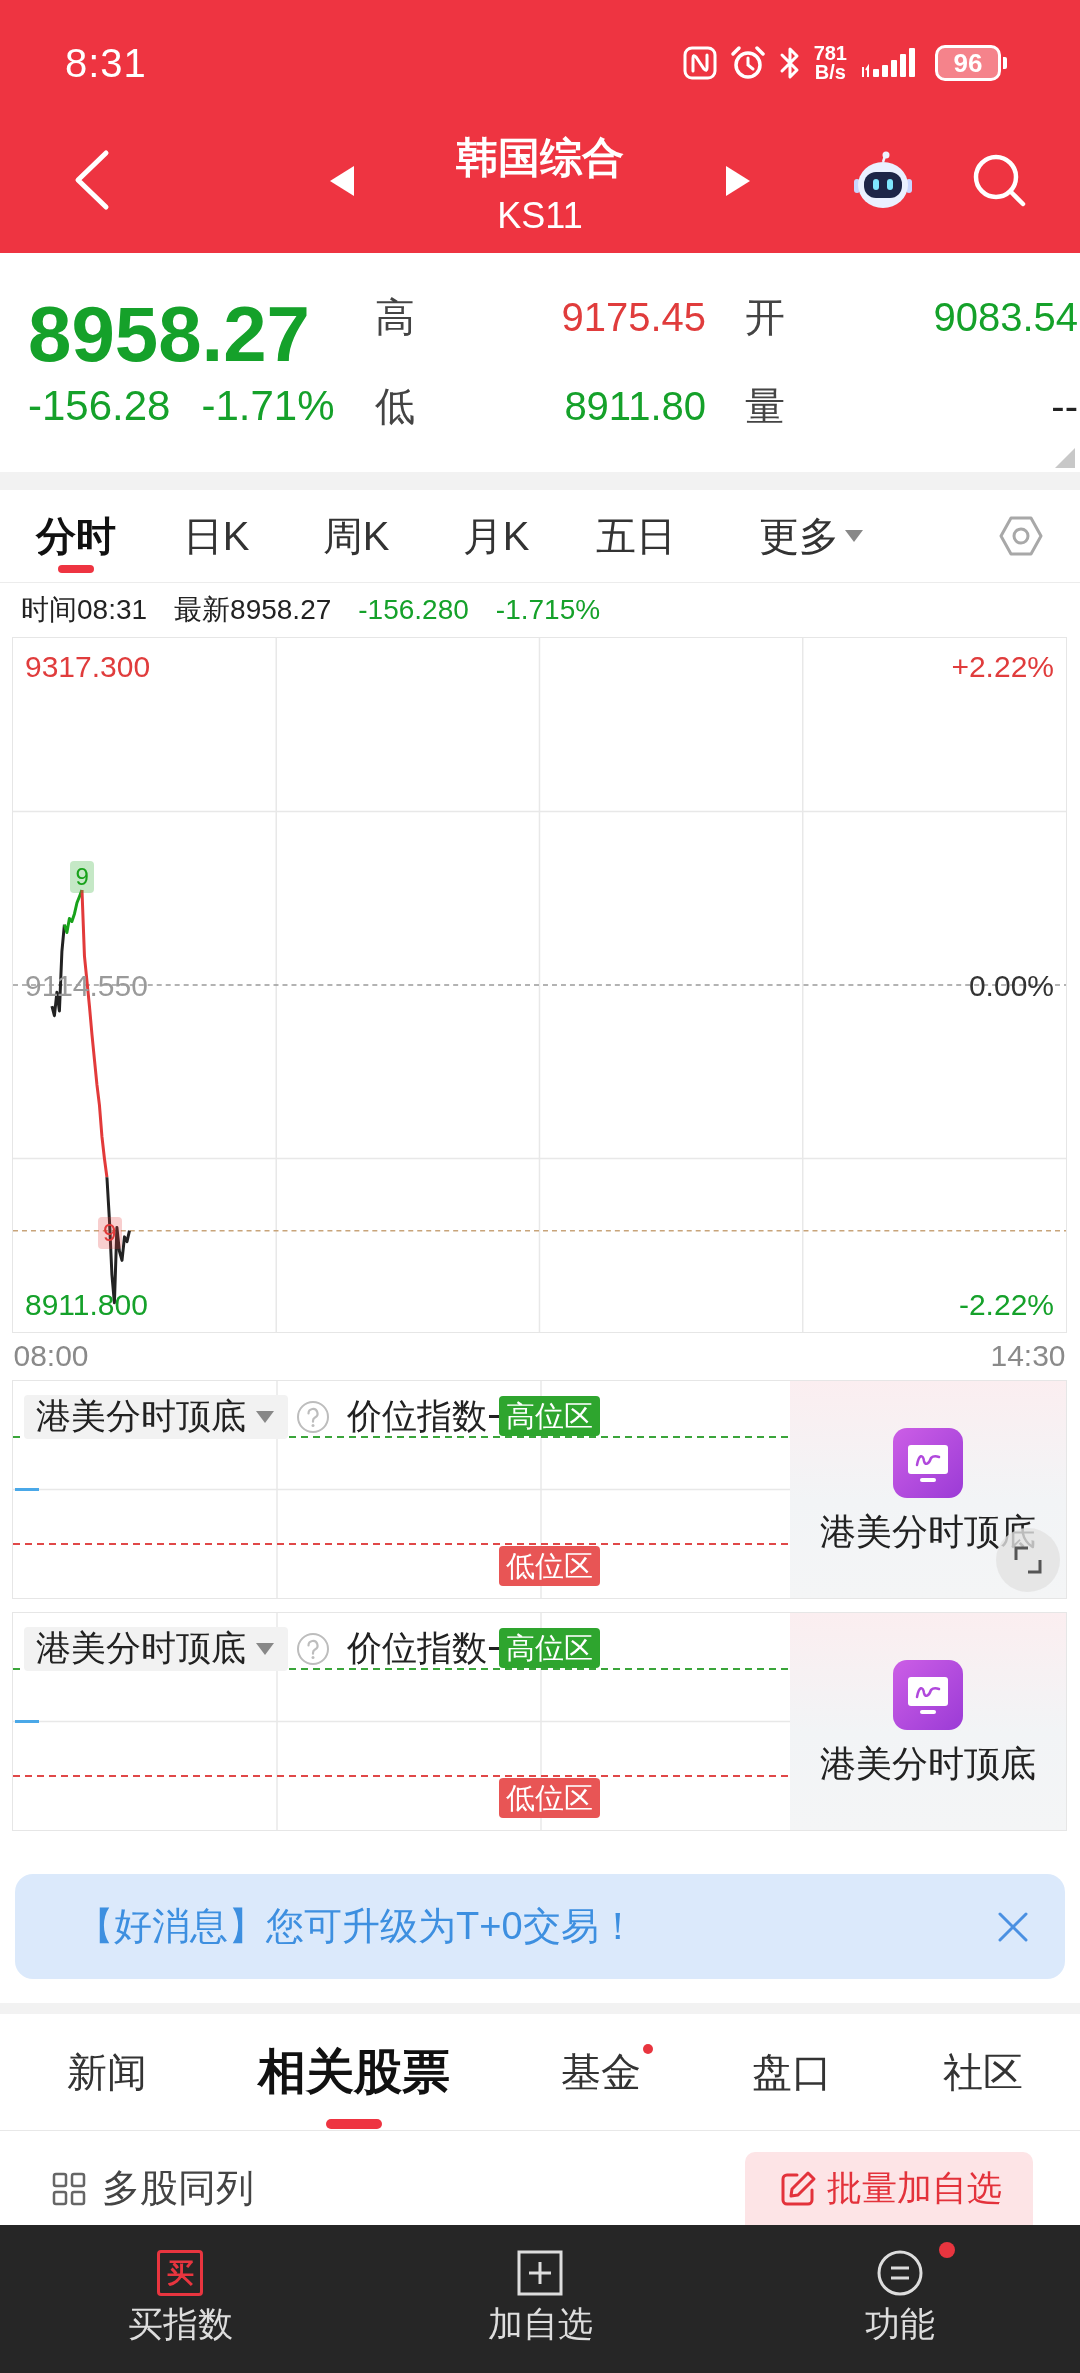  I want to click on time-axis-label: 08:00, so click(51, 1356).